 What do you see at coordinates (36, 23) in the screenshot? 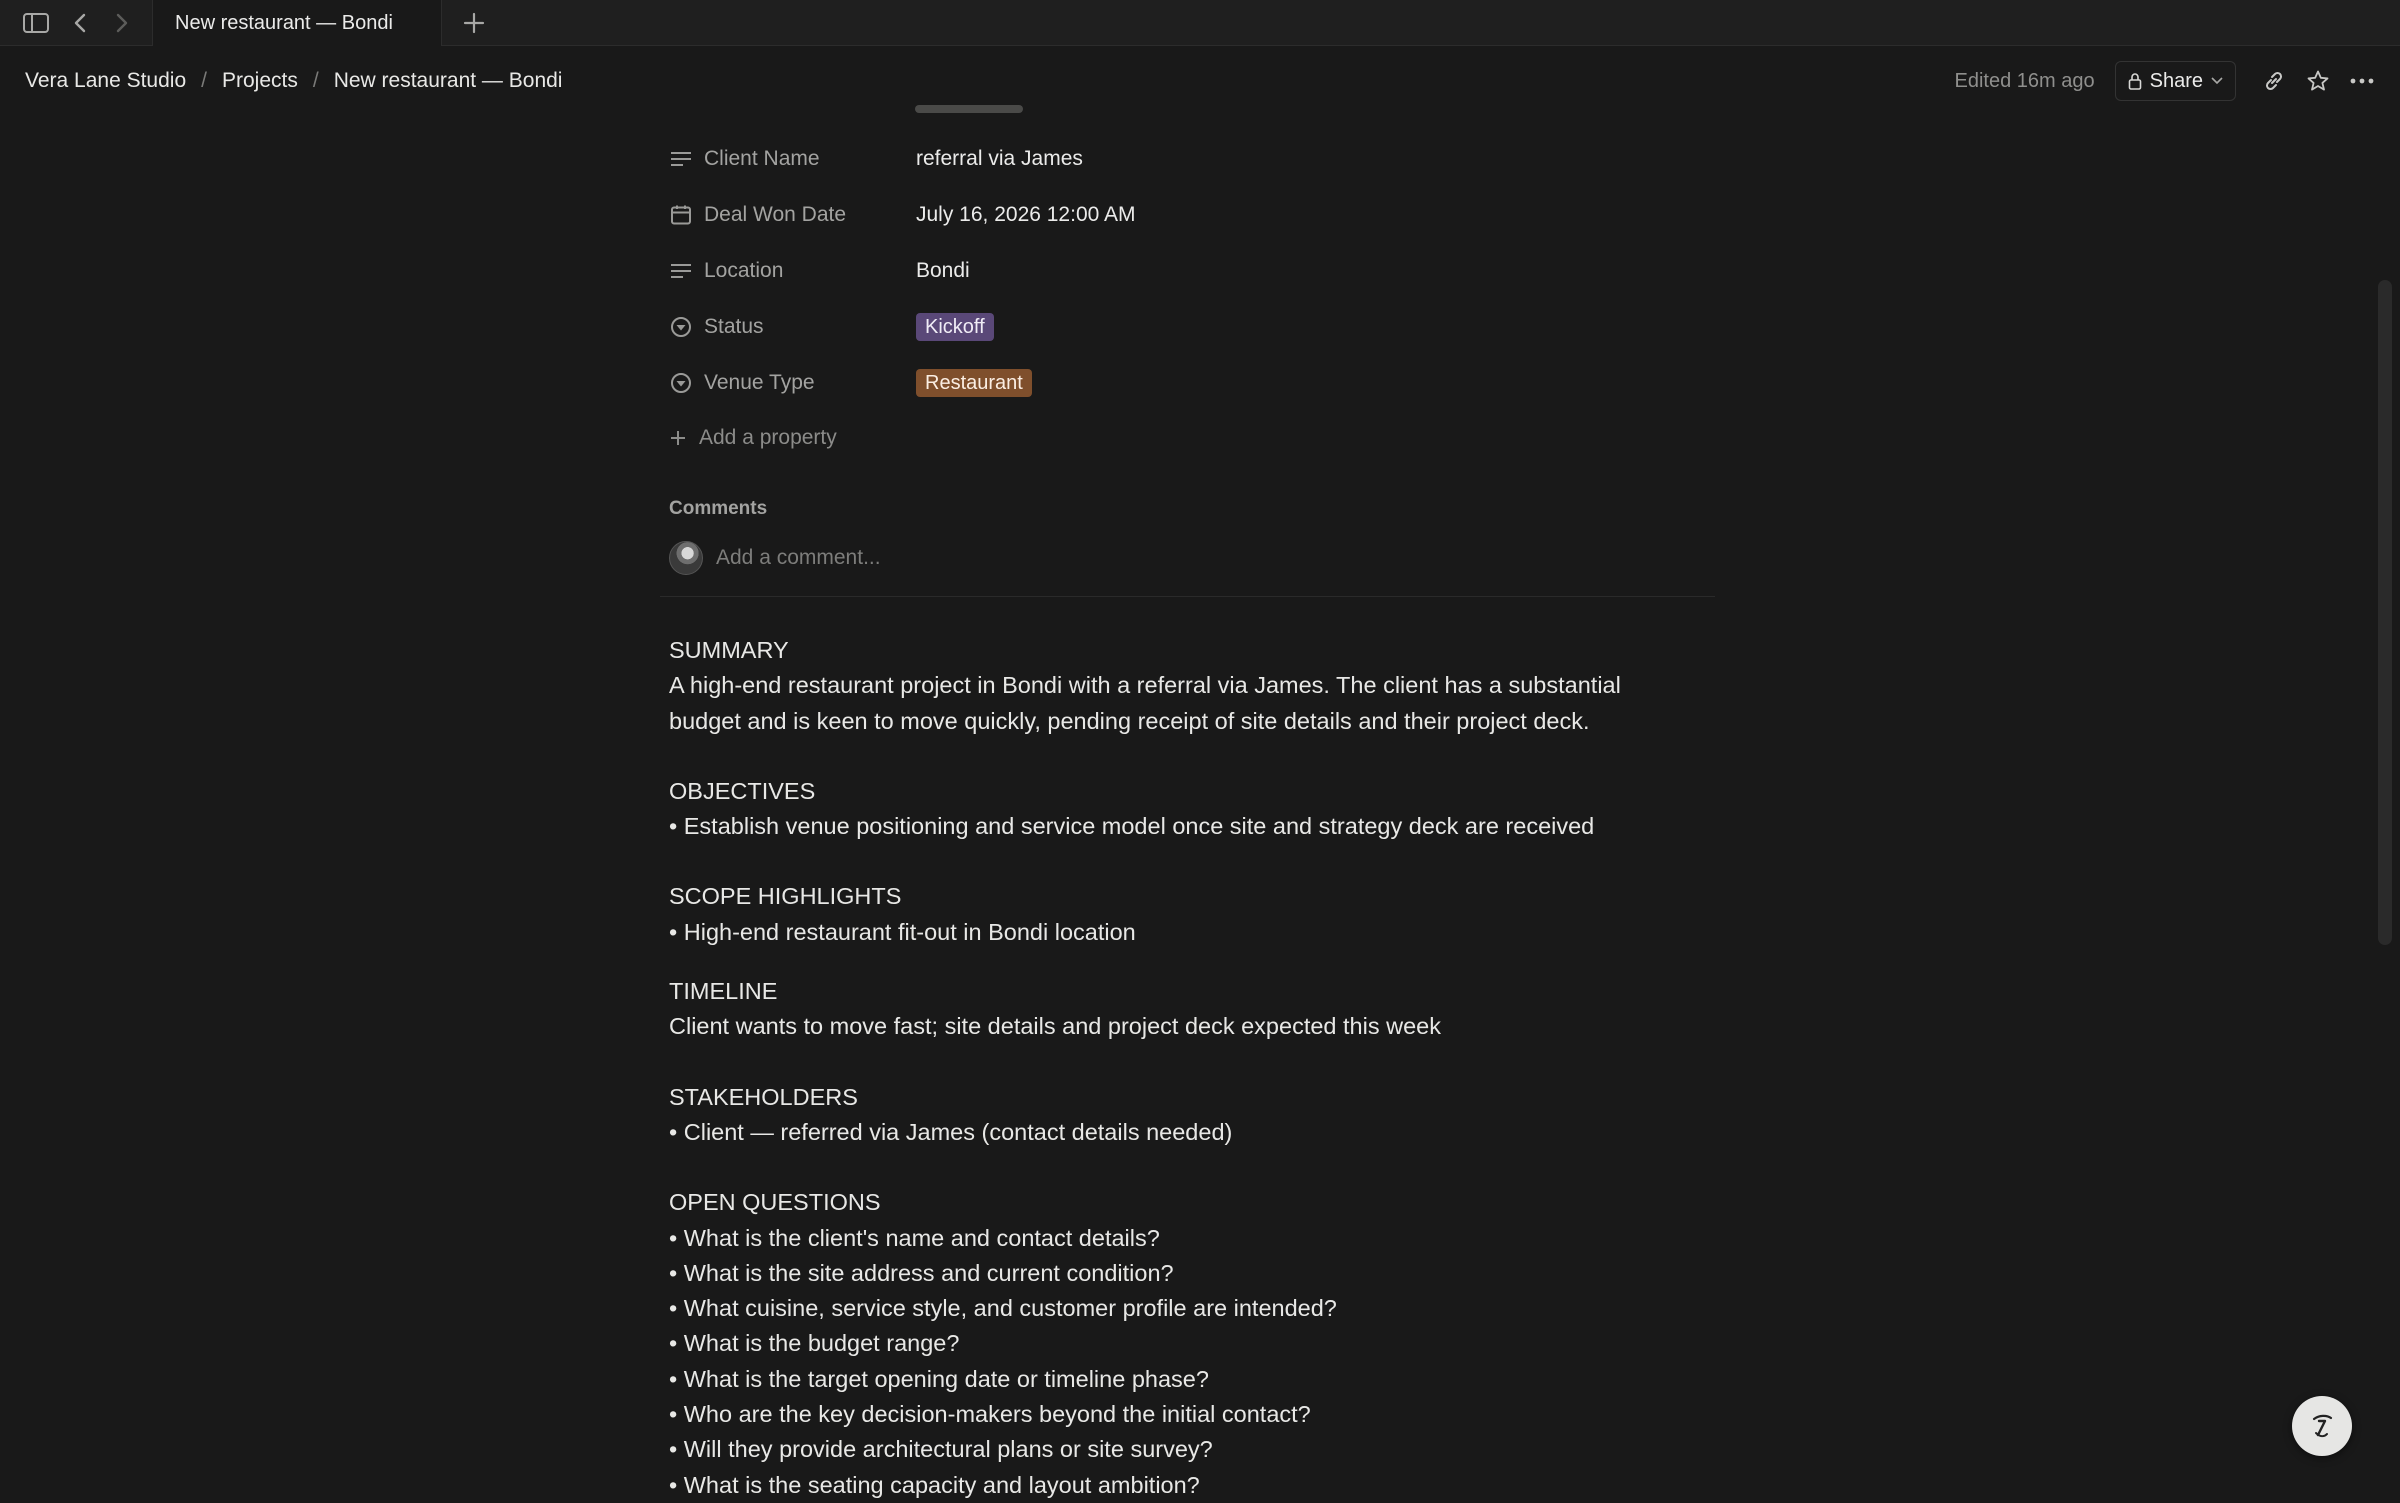
I see `sidebar-toggle-icon` at bounding box center [36, 23].